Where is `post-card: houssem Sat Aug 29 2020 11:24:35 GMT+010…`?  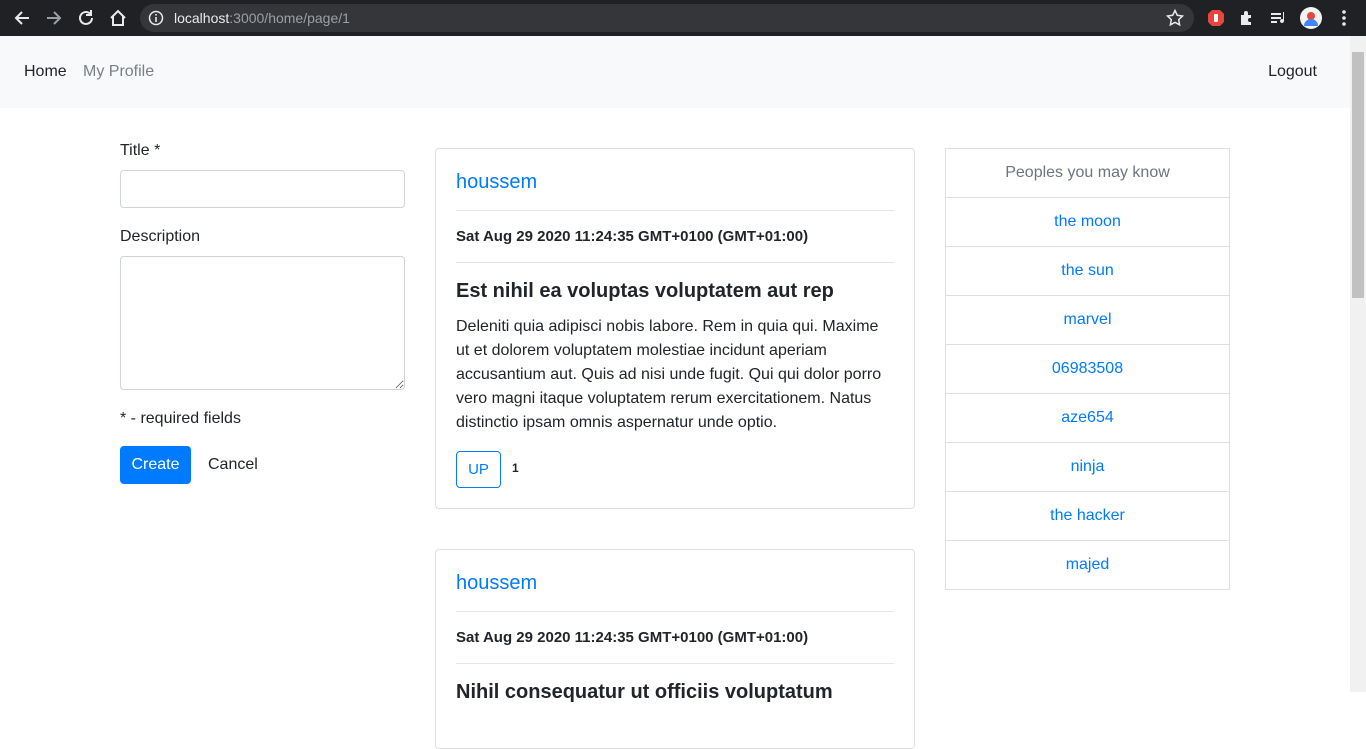 post-card: houssem Sat Aug 29 2020 11:24:35 GMT+010… is located at coordinates (675, 649).